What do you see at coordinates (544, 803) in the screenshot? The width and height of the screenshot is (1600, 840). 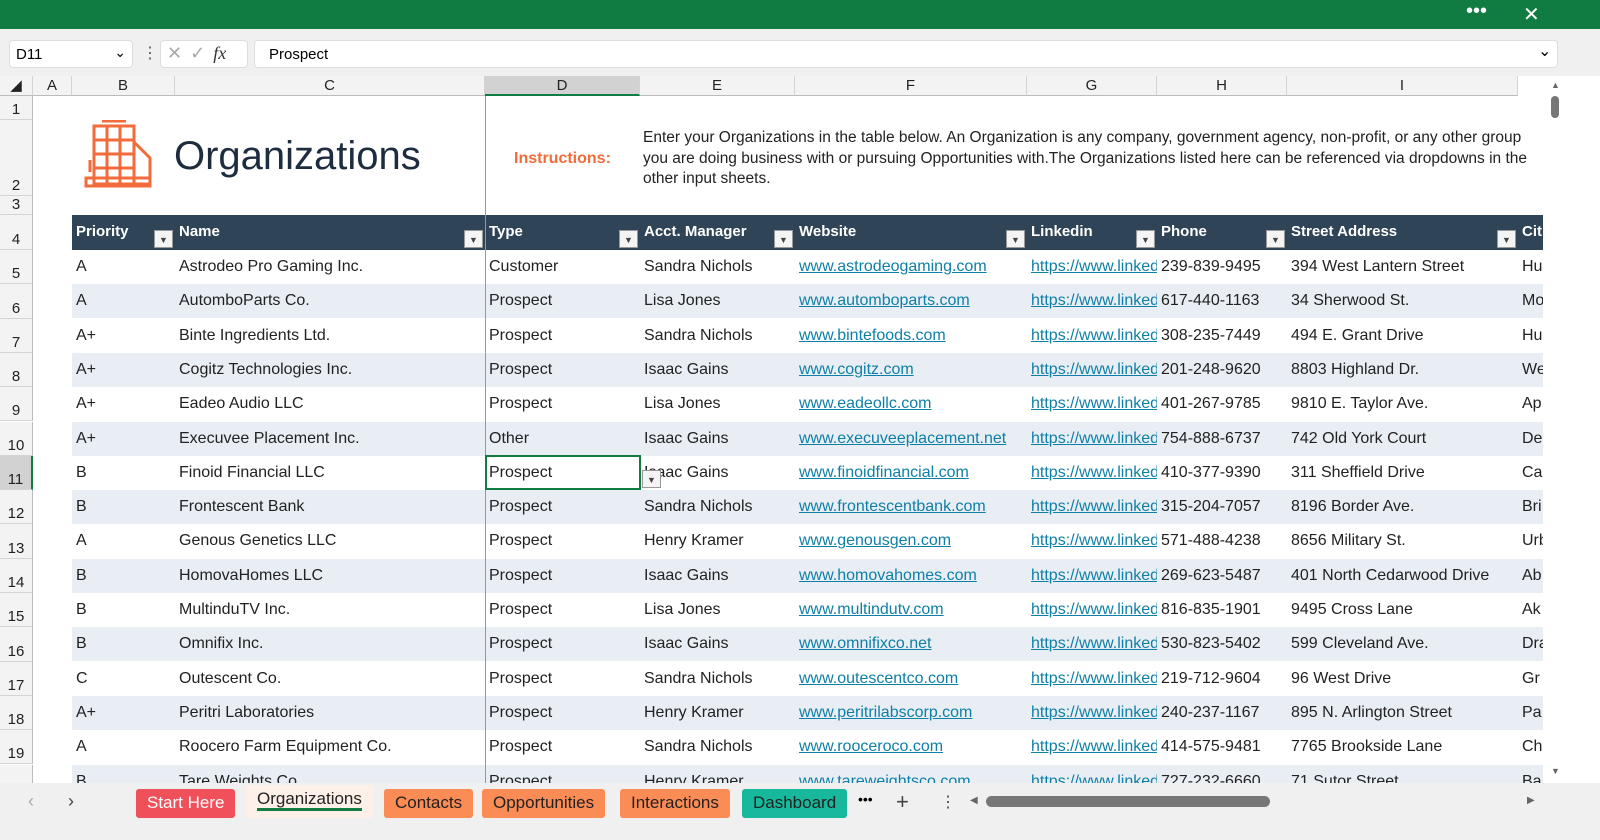 I see `sheet-tab-opportunities: Opportunities` at bounding box center [544, 803].